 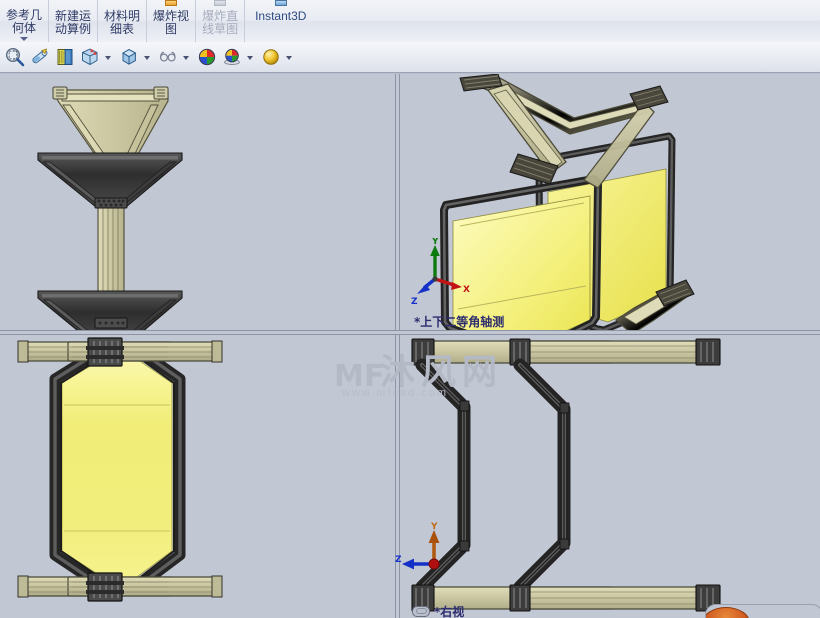 I want to click on svg-text: X, so click(x=466, y=290).